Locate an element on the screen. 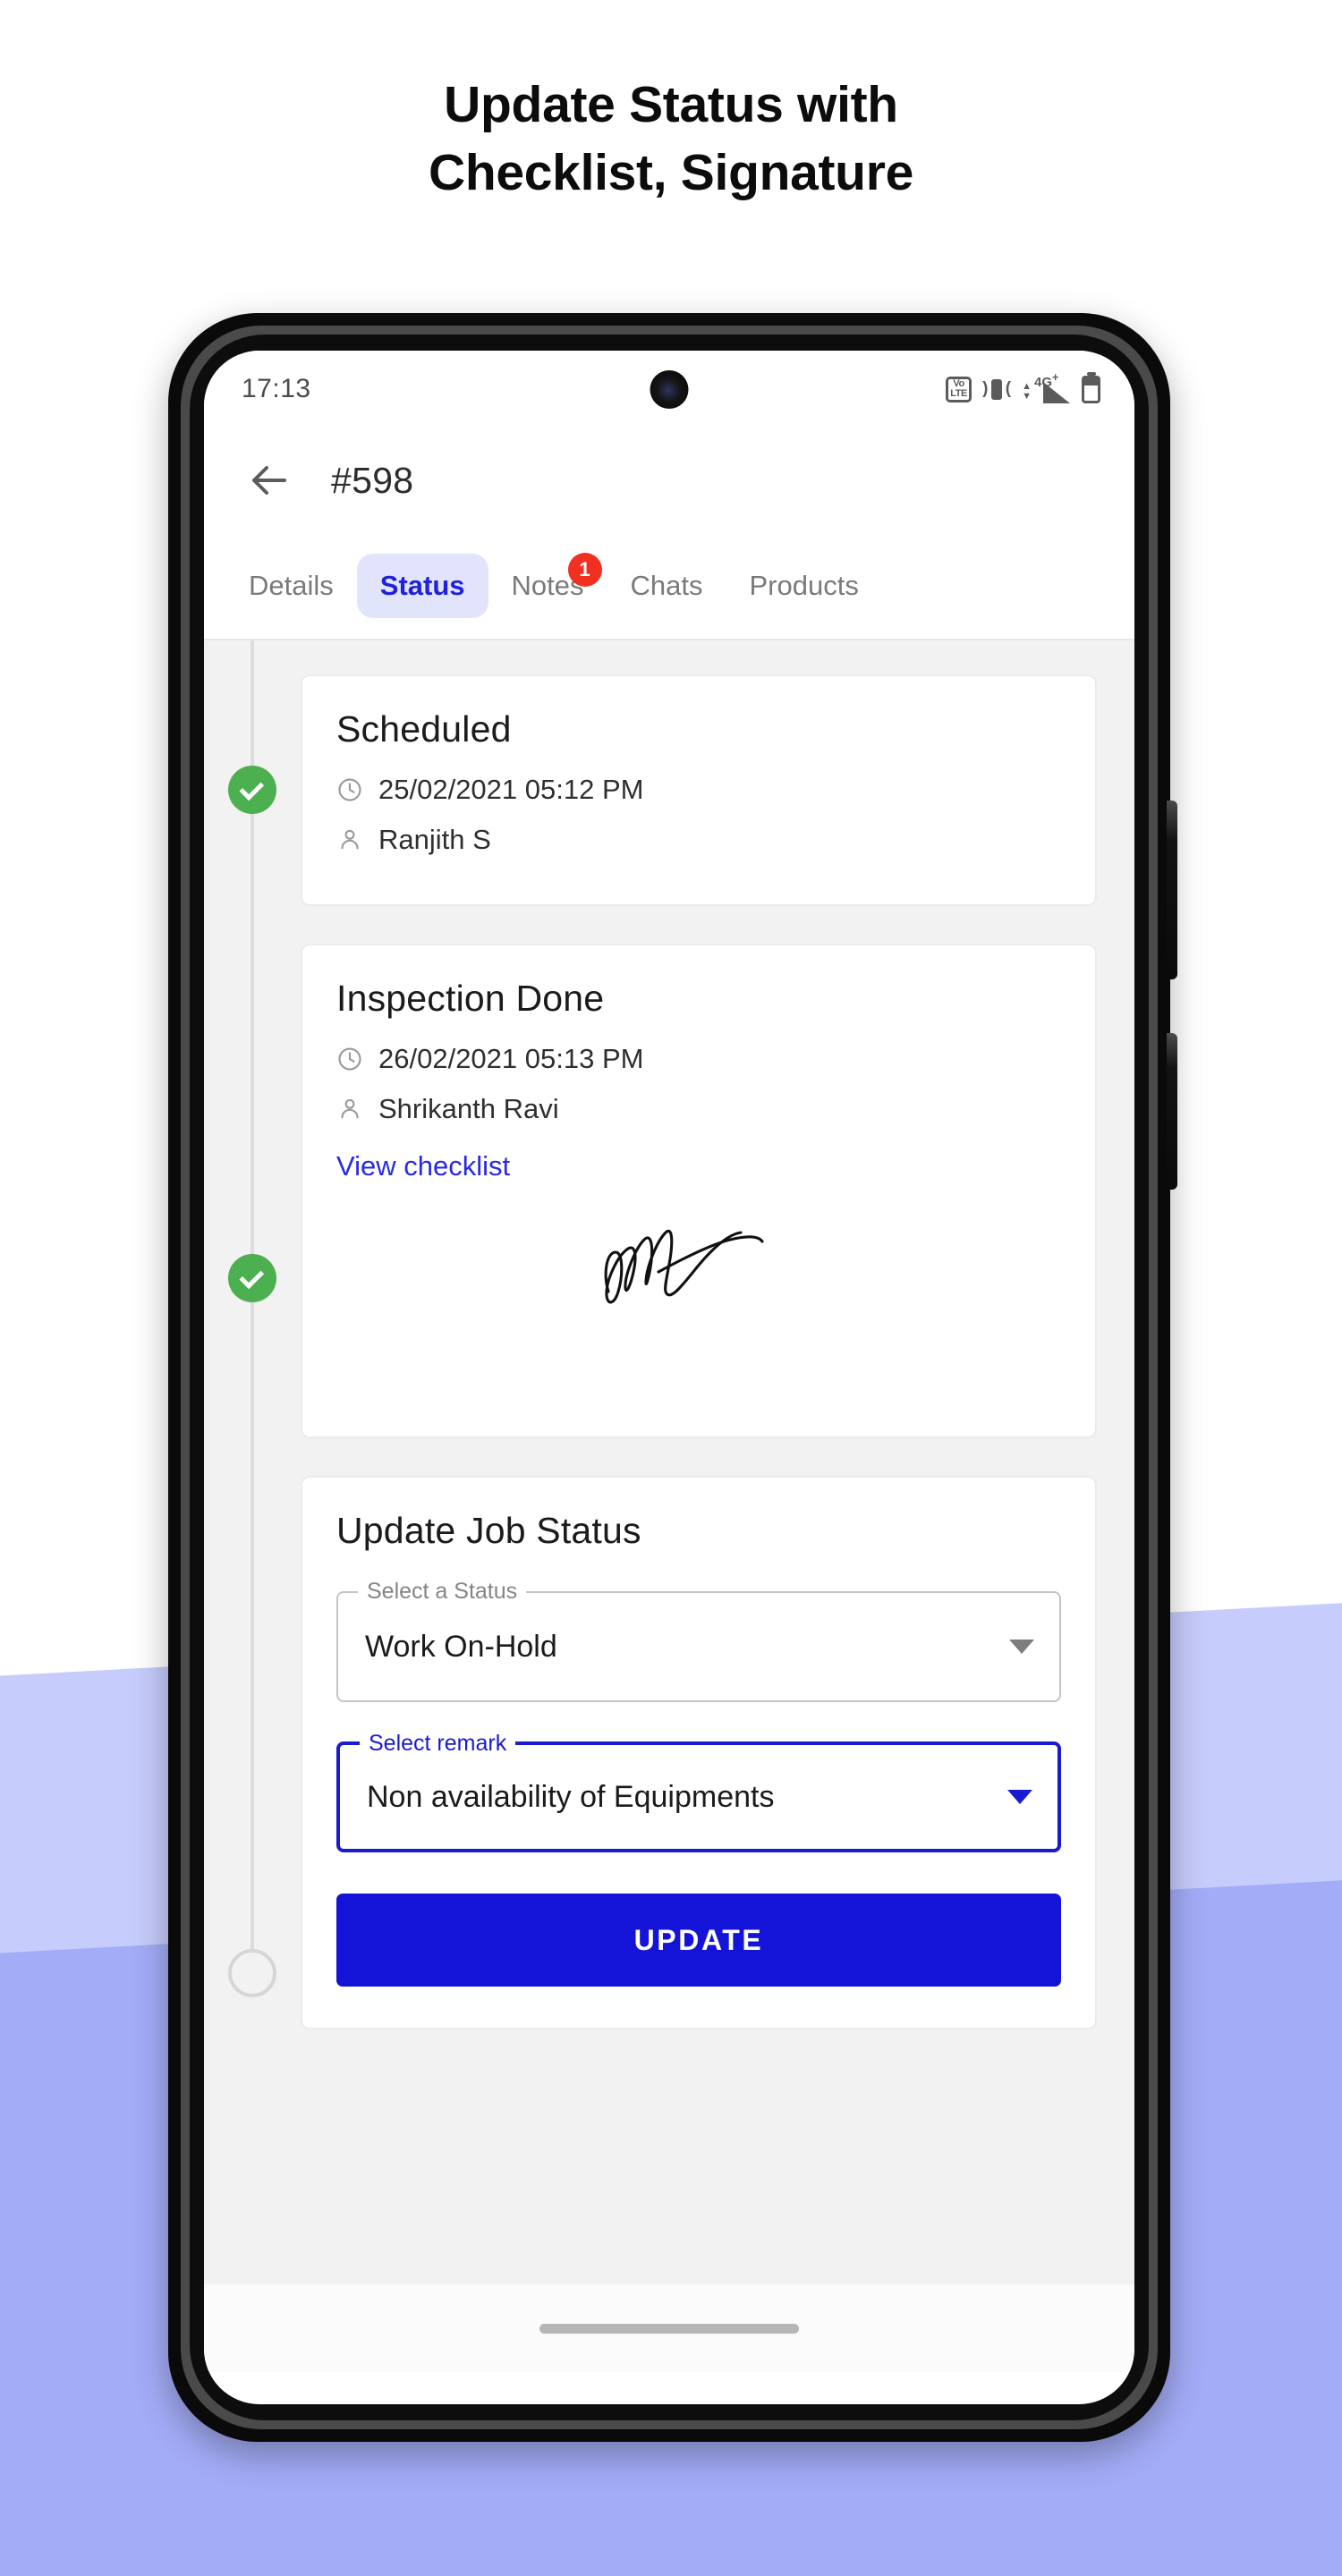  app-bar: #598 is located at coordinates (669, 480).